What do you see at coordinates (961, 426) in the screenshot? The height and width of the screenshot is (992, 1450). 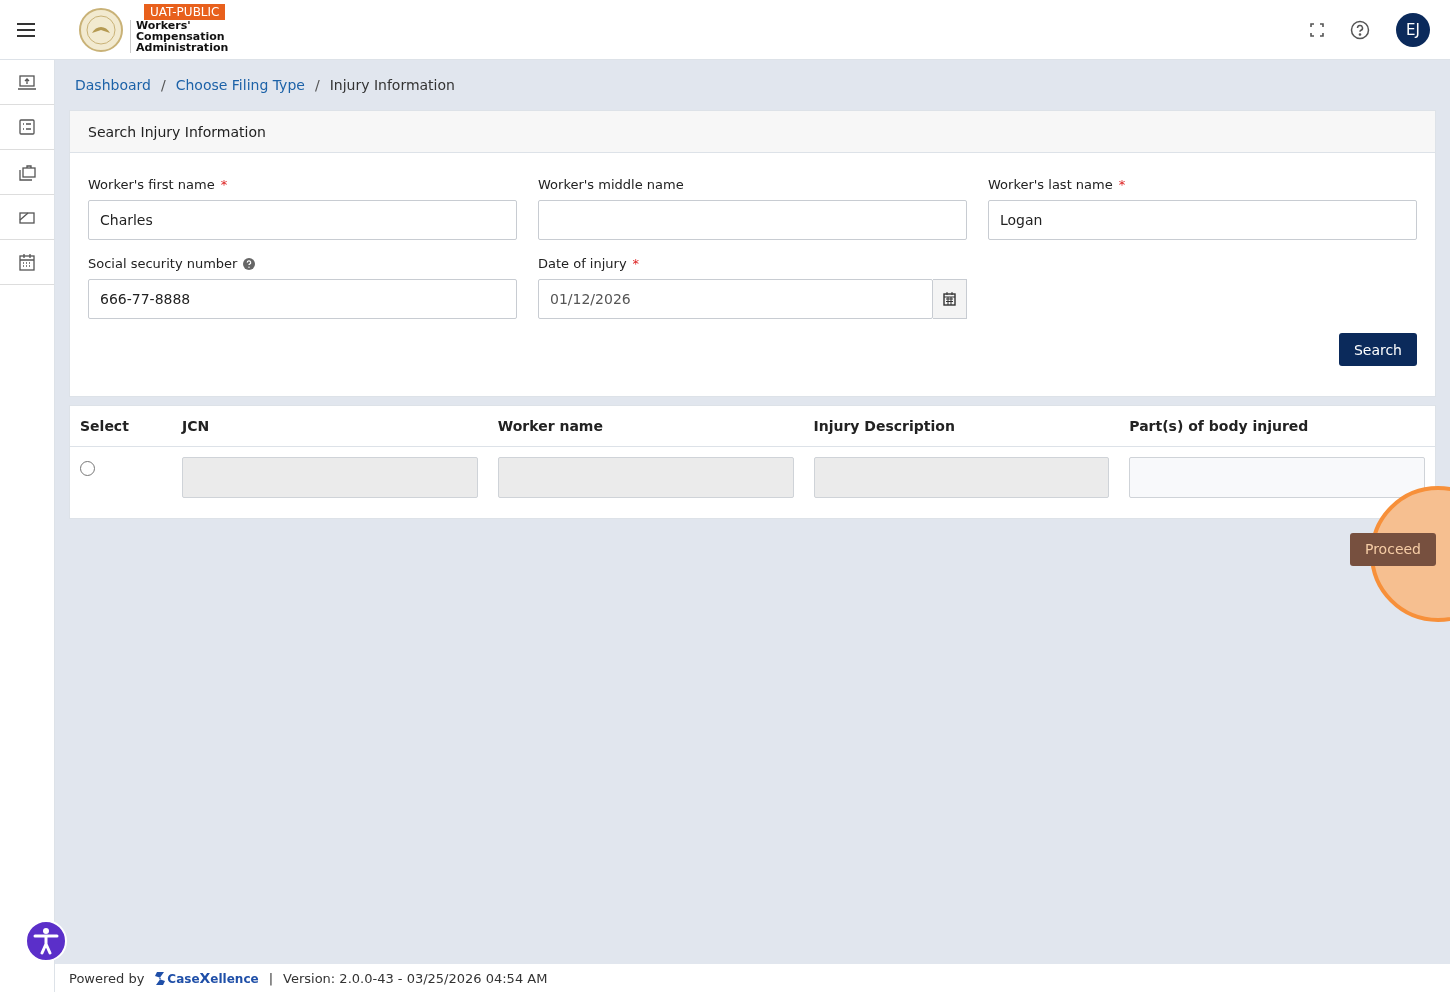 I see `column-header: Injury Description` at bounding box center [961, 426].